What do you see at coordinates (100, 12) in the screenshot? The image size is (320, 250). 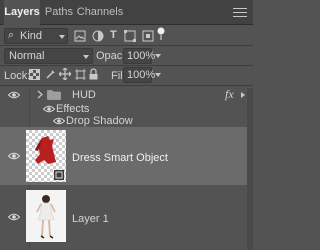 I see `tab-channels: Channels` at bounding box center [100, 12].